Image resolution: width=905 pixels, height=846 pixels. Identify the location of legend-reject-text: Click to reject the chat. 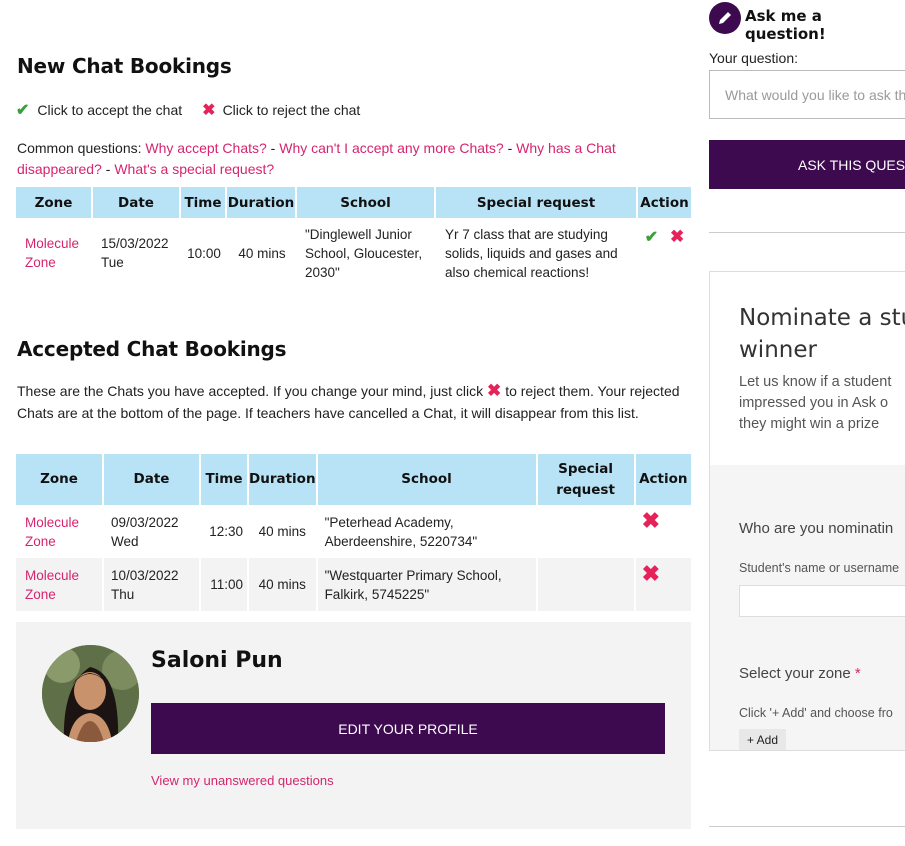
(291, 110).